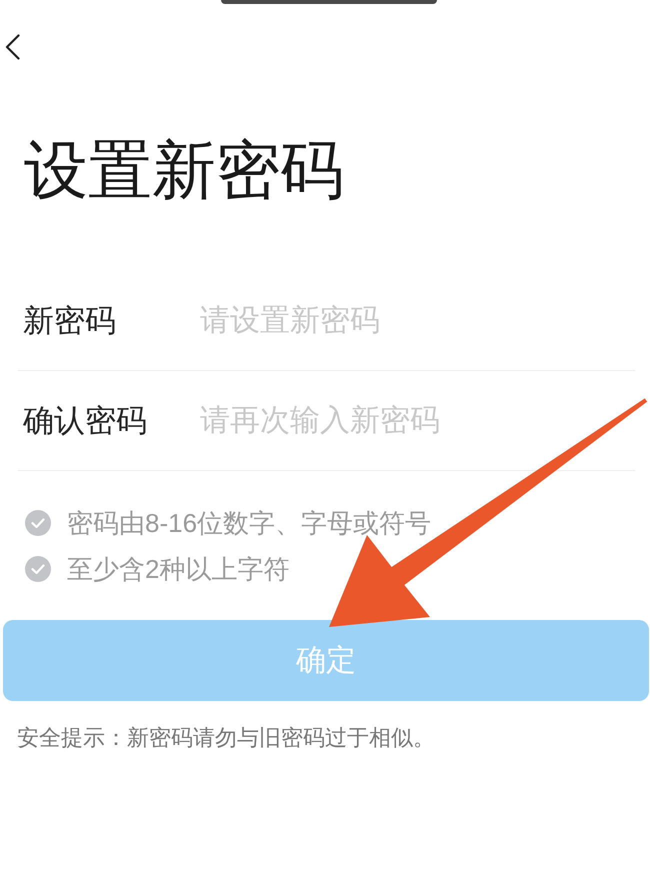 The width and height of the screenshot is (650, 882). What do you see at coordinates (249, 523) in the screenshot?
I see `rule-text: 密码由8-16位数字、字母或符号` at bounding box center [249, 523].